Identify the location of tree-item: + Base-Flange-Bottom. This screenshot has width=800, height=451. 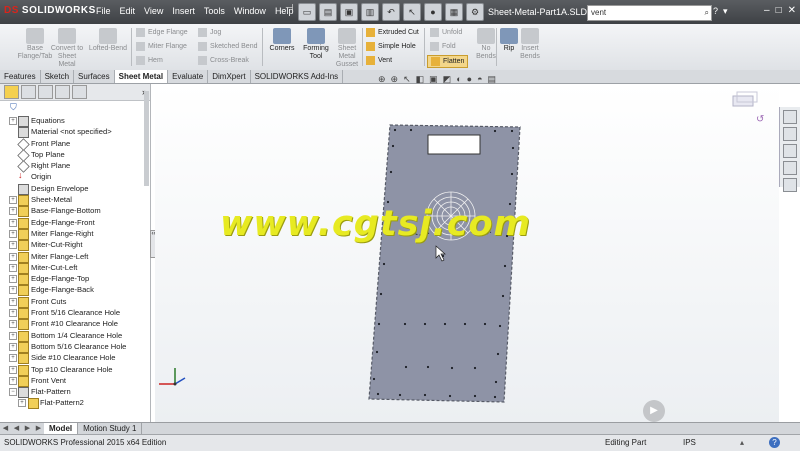
(72, 211).